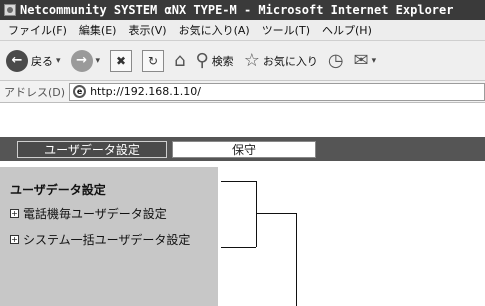  I want to click on address-bar: アドレス(D) e http://192.168.1.10/, so click(242, 92).